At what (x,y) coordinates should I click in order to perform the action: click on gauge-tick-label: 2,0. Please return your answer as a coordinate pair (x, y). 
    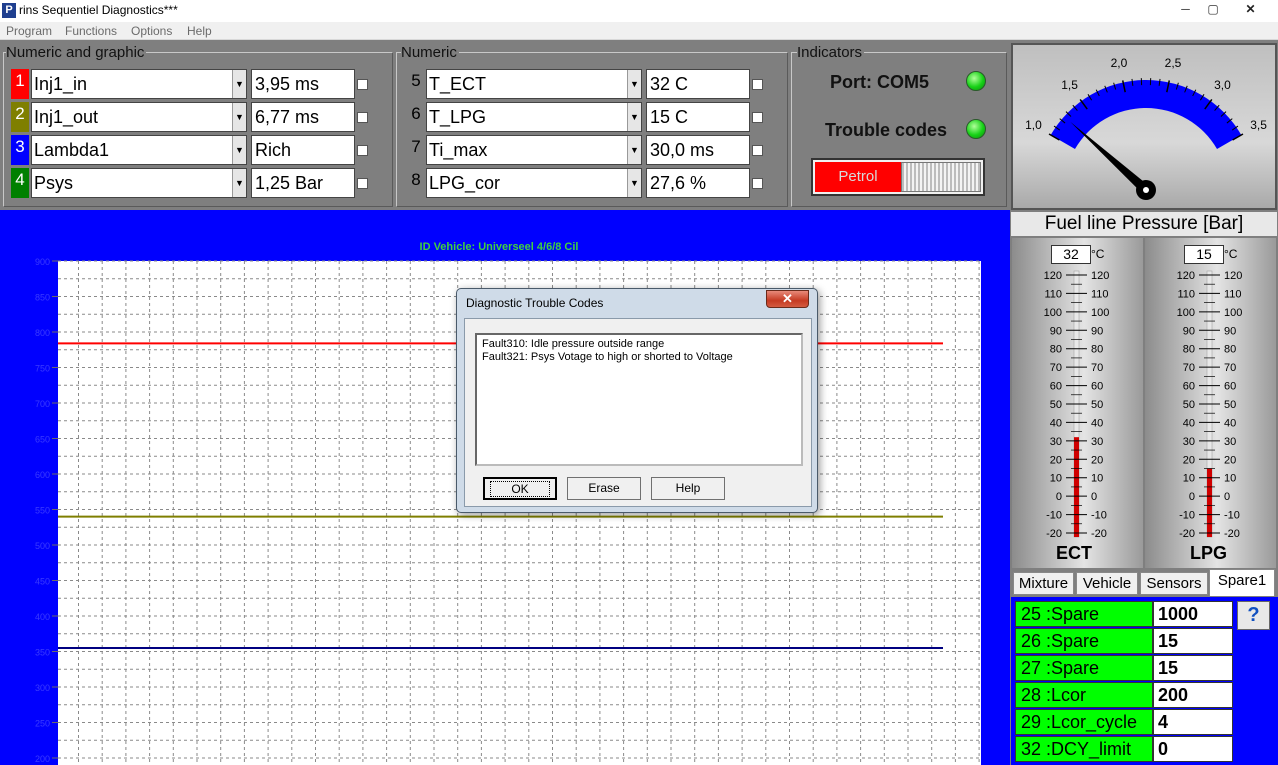
    Looking at the image, I should click on (1119, 63).